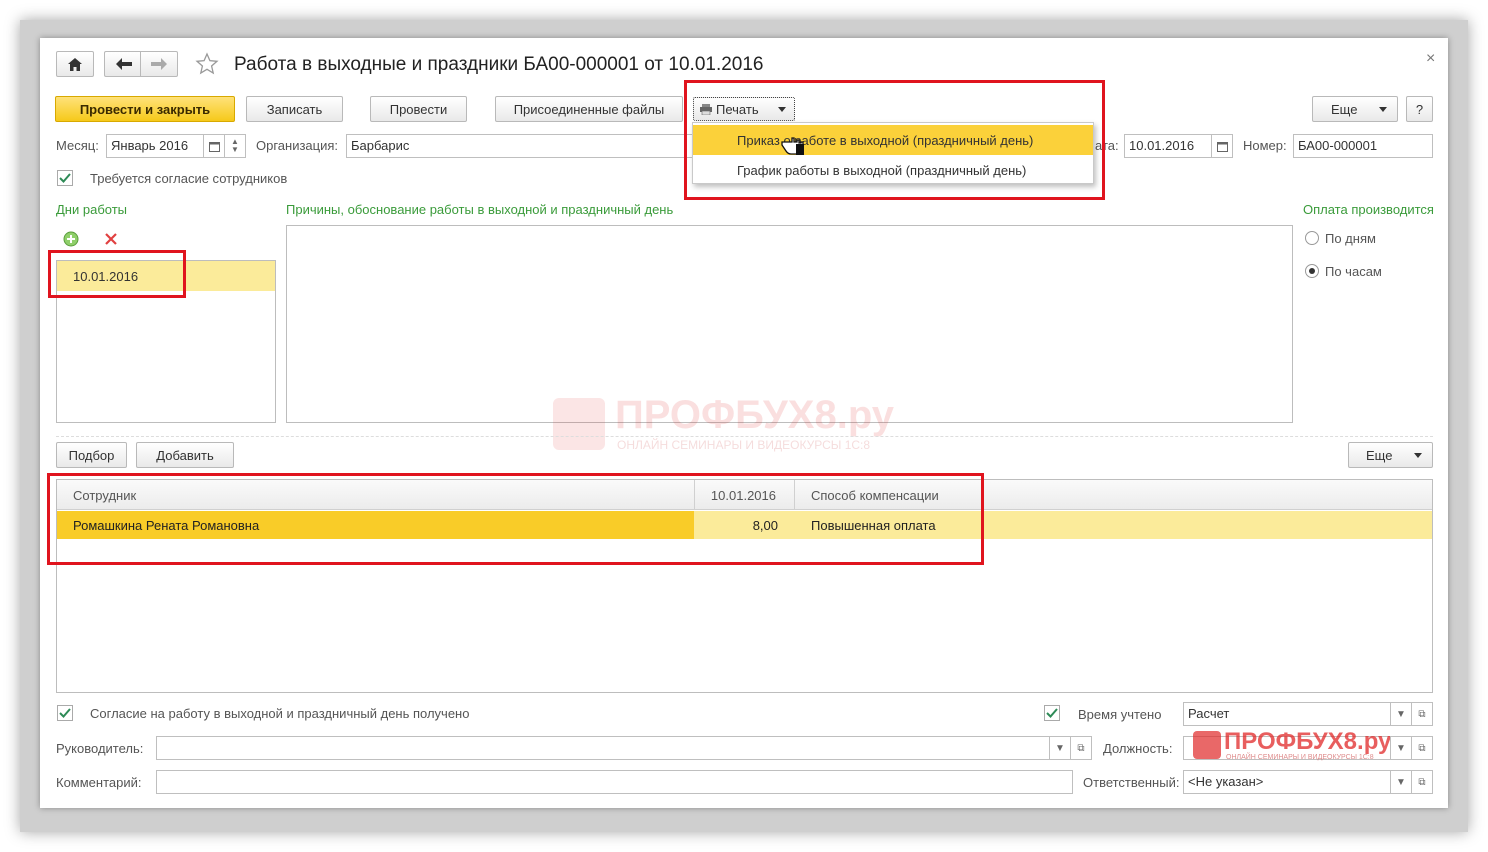 This screenshot has width=1488, height=852. I want to click on table-more-label: Еще, so click(1379, 455).